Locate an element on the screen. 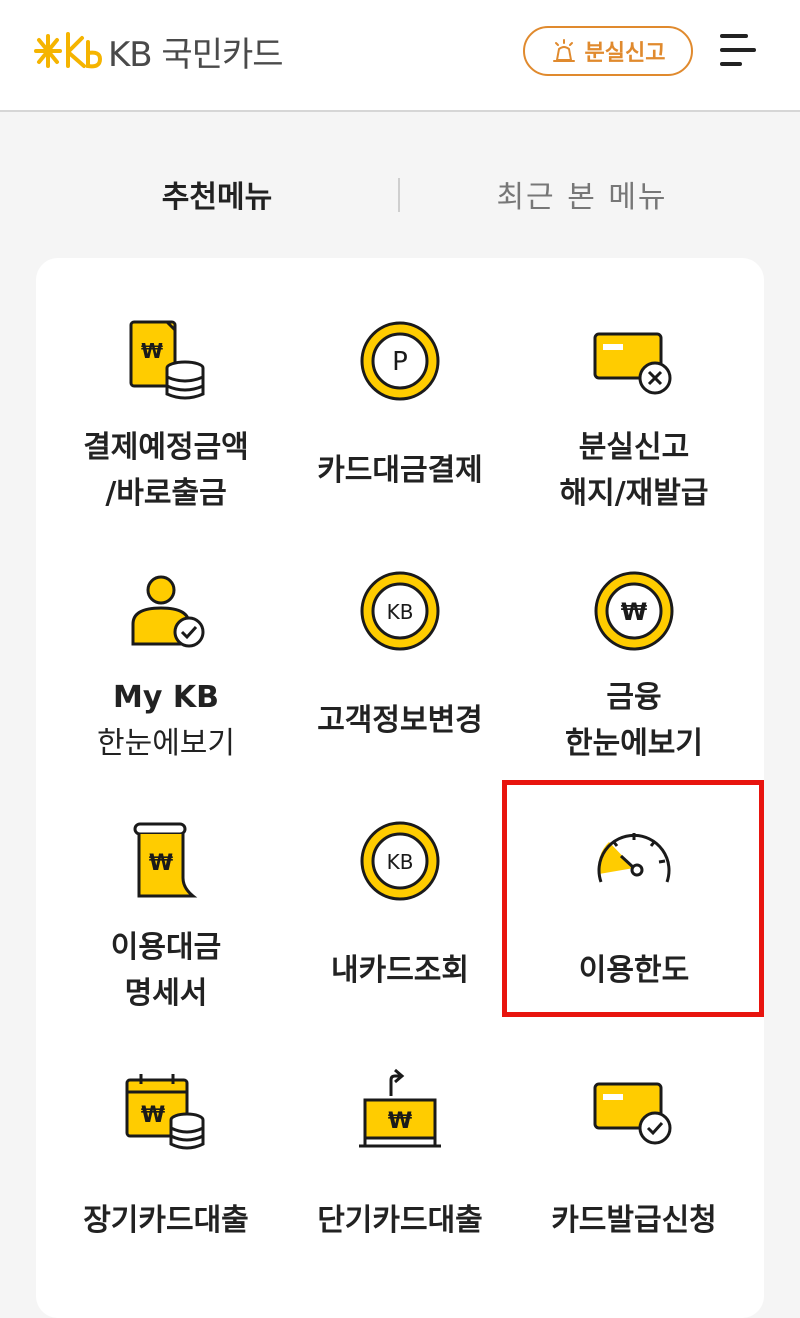 This screenshot has height=1318, width=800. won-coin-icon: ₩ is located at coordinates (634, 611).